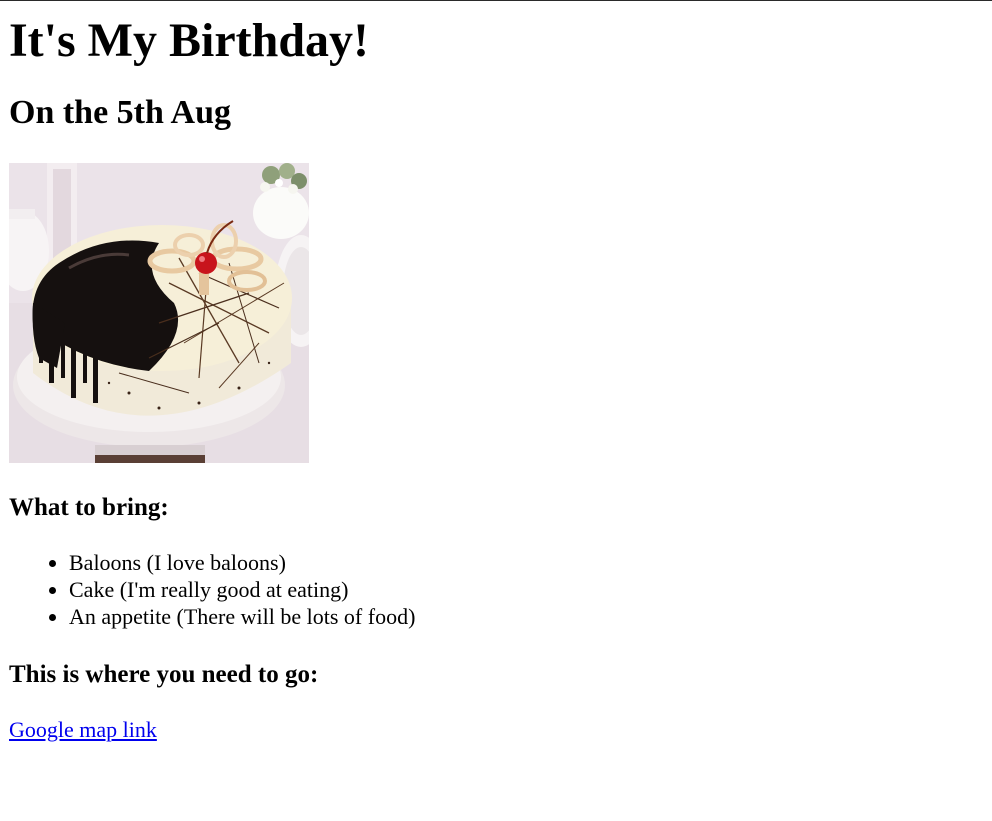  I want to click on page-title: It's My Birthday!, so click(189, 40).